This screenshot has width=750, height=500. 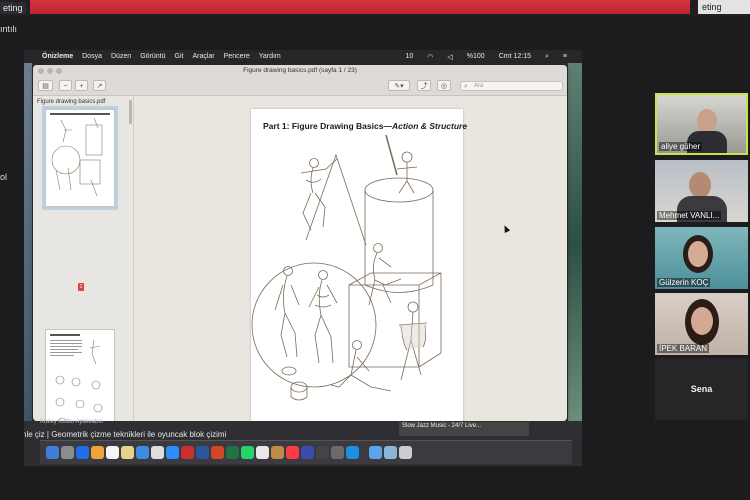 What do you see at coordinates (270, 56) in the screenshot?
I see `menu-help: Yardım` at bounding box center [270, 56].